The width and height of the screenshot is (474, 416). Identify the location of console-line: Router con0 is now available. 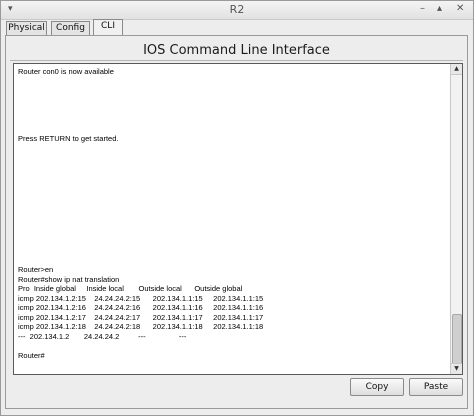
(66, 71).